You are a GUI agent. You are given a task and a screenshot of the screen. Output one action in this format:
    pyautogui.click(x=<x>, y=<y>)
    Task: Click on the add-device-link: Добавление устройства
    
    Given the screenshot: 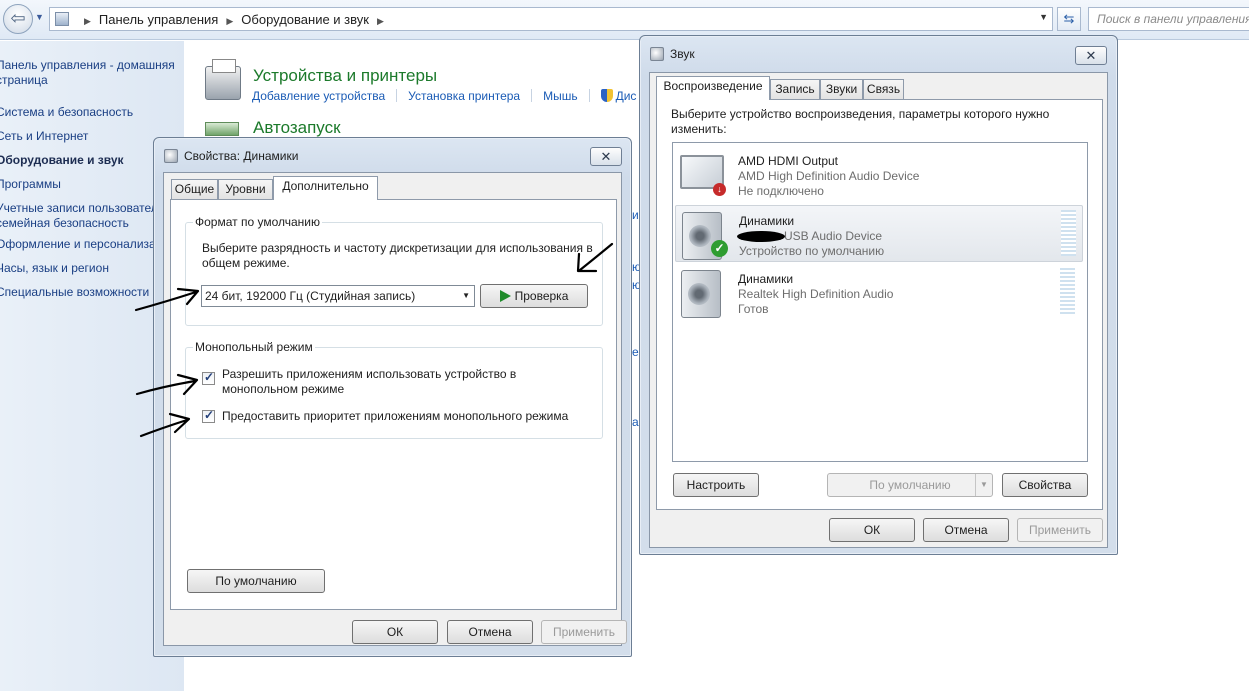 What is the action you would take?
    pyautogui.click(x=318, y=96)
    